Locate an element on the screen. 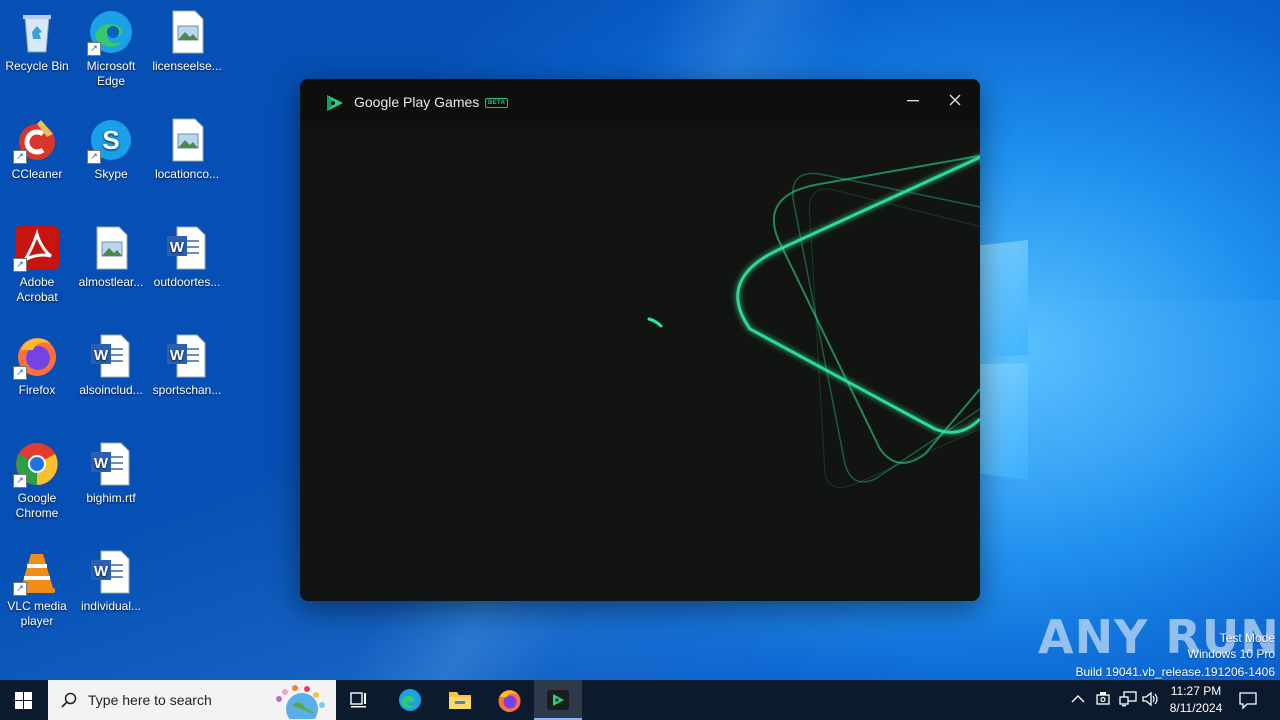  taskbar-file-explorer is located at coordinates (460, 700).